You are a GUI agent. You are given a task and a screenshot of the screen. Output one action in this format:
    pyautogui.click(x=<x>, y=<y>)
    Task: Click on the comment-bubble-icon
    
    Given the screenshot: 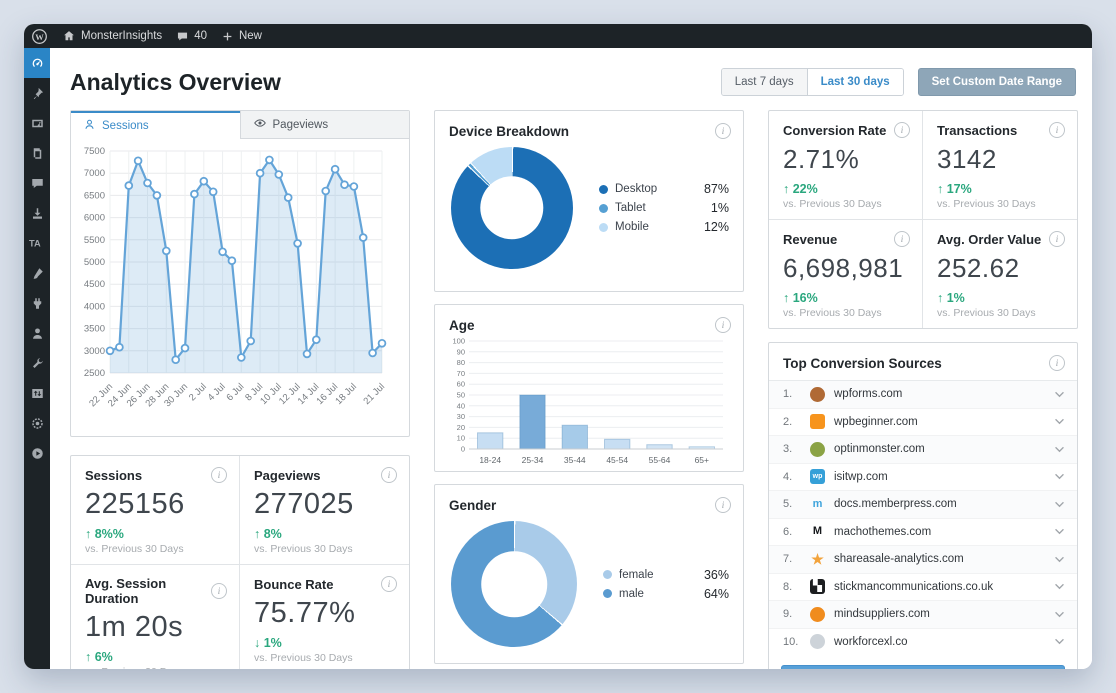 What is the action you would take?
    pyautogui.click(x=182, y=36)
    